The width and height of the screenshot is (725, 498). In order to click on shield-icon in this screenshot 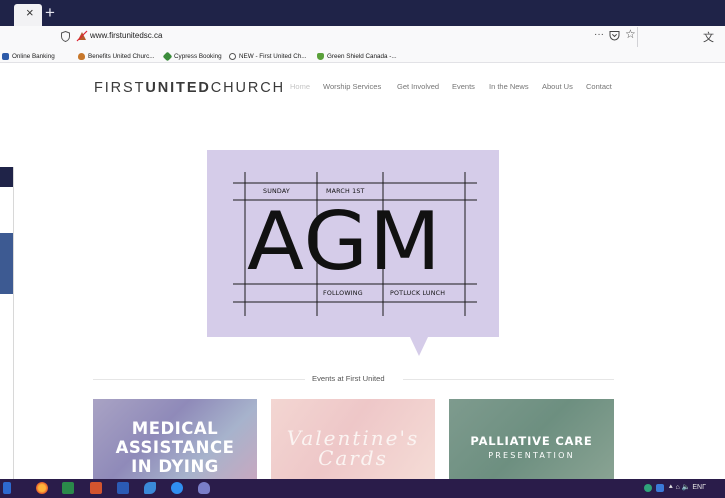, I will do `click(320, 56)`.